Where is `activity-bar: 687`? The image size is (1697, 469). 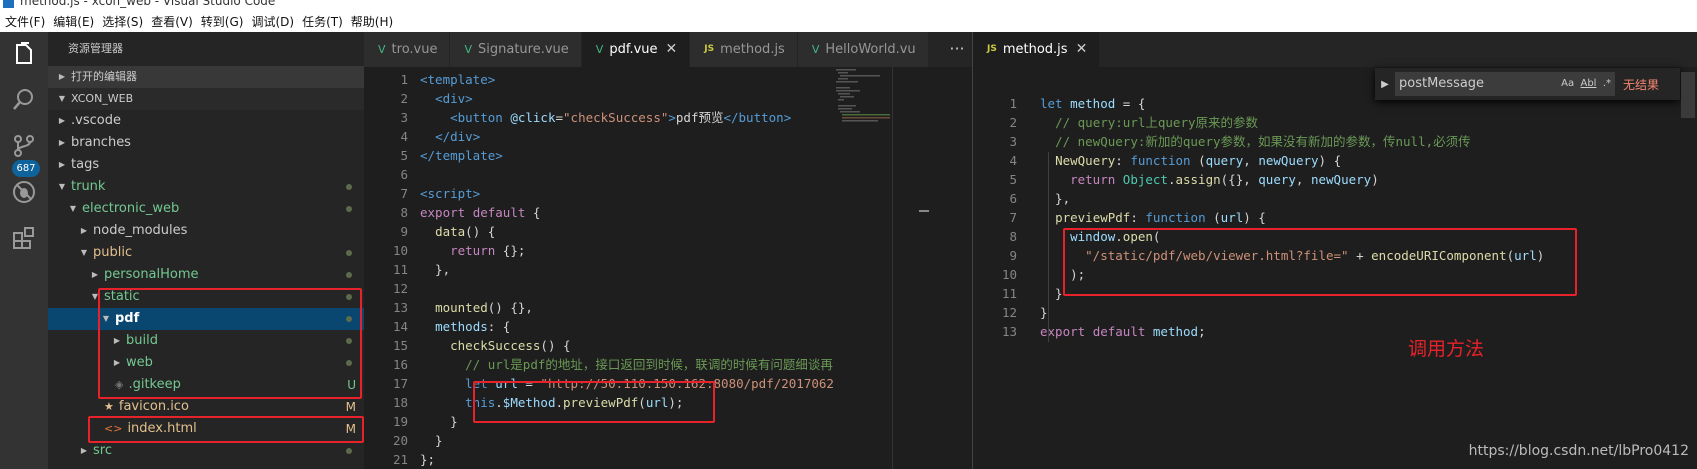 activity-bar: 687 is located at coordinates (24, 250).